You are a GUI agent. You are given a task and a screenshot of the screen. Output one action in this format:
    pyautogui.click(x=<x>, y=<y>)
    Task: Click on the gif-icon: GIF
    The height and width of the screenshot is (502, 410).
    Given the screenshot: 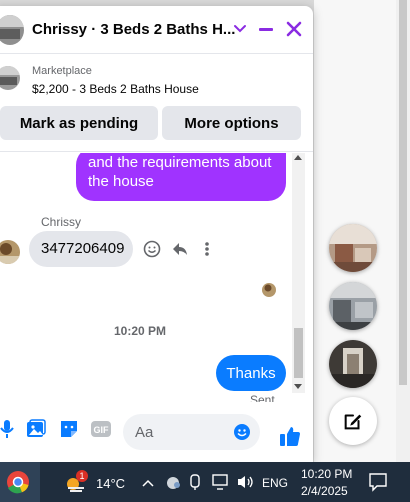 What is the action you would take?
    pyautogui.click(x=101, y=429)
    